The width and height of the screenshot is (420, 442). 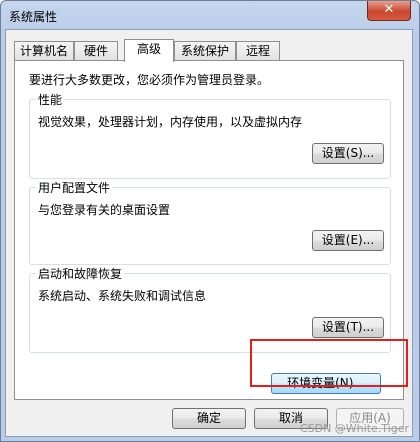 I want to click on close-button: ✕, so click(x=389, y=11).